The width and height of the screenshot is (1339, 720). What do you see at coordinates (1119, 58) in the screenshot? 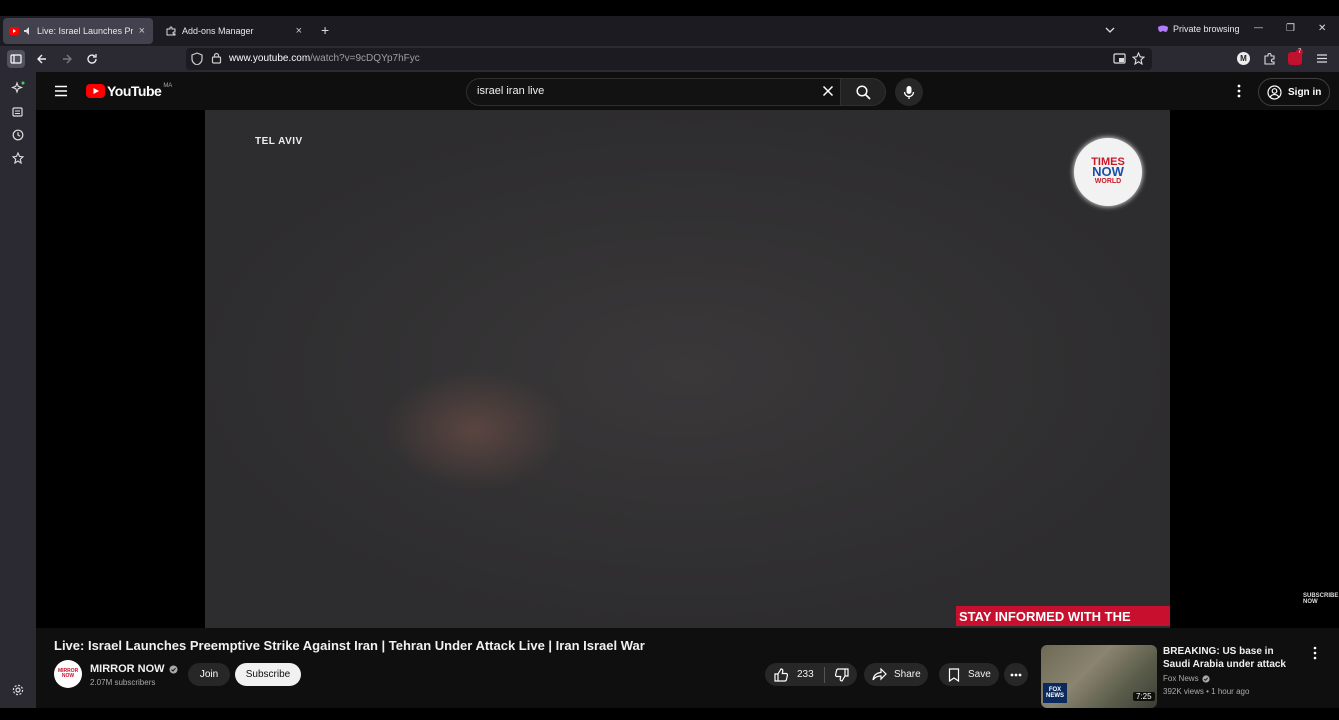
I see `picture-in-picture-icon` at bounding box center [1119, 58].